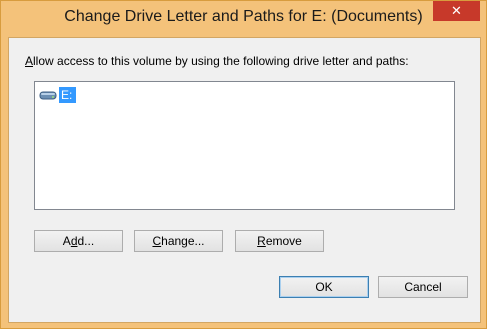 The image size is (487, 329). What do you see at coordinates (58, 95) in the screenshot?
I see `list-item: E:` at bounding box center [58, 95].